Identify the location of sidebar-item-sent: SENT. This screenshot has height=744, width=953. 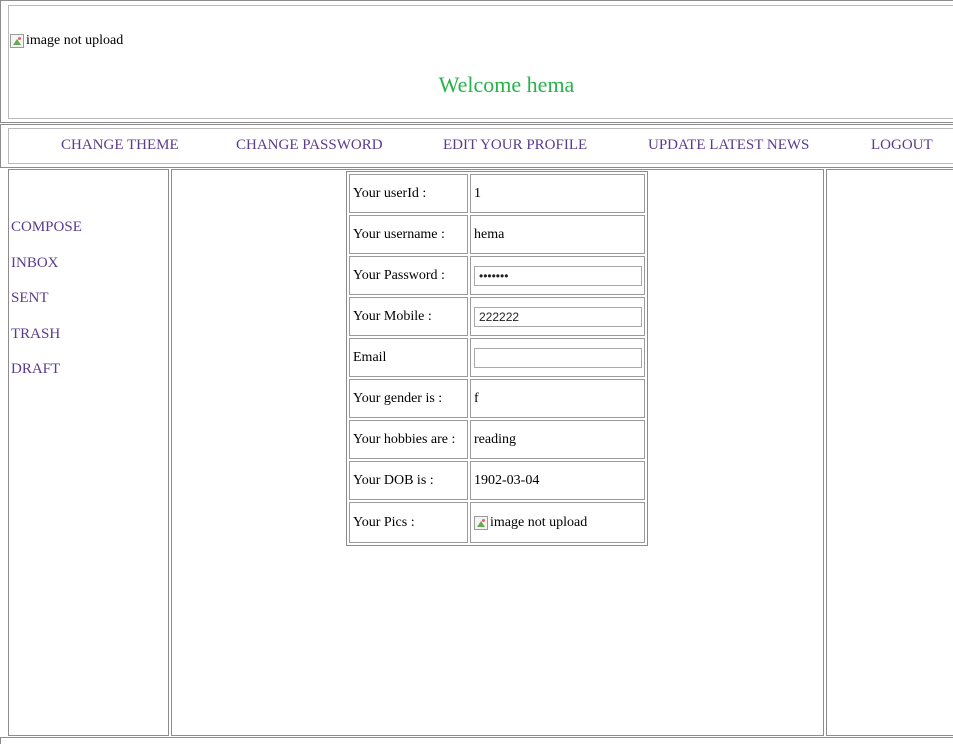
(30, 298).